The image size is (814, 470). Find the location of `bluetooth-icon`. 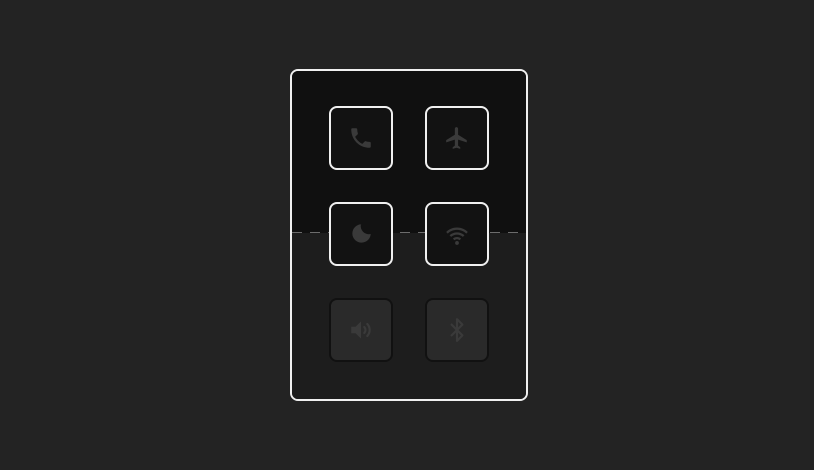

bluetooth-icon is located at coordinates (457, 330).